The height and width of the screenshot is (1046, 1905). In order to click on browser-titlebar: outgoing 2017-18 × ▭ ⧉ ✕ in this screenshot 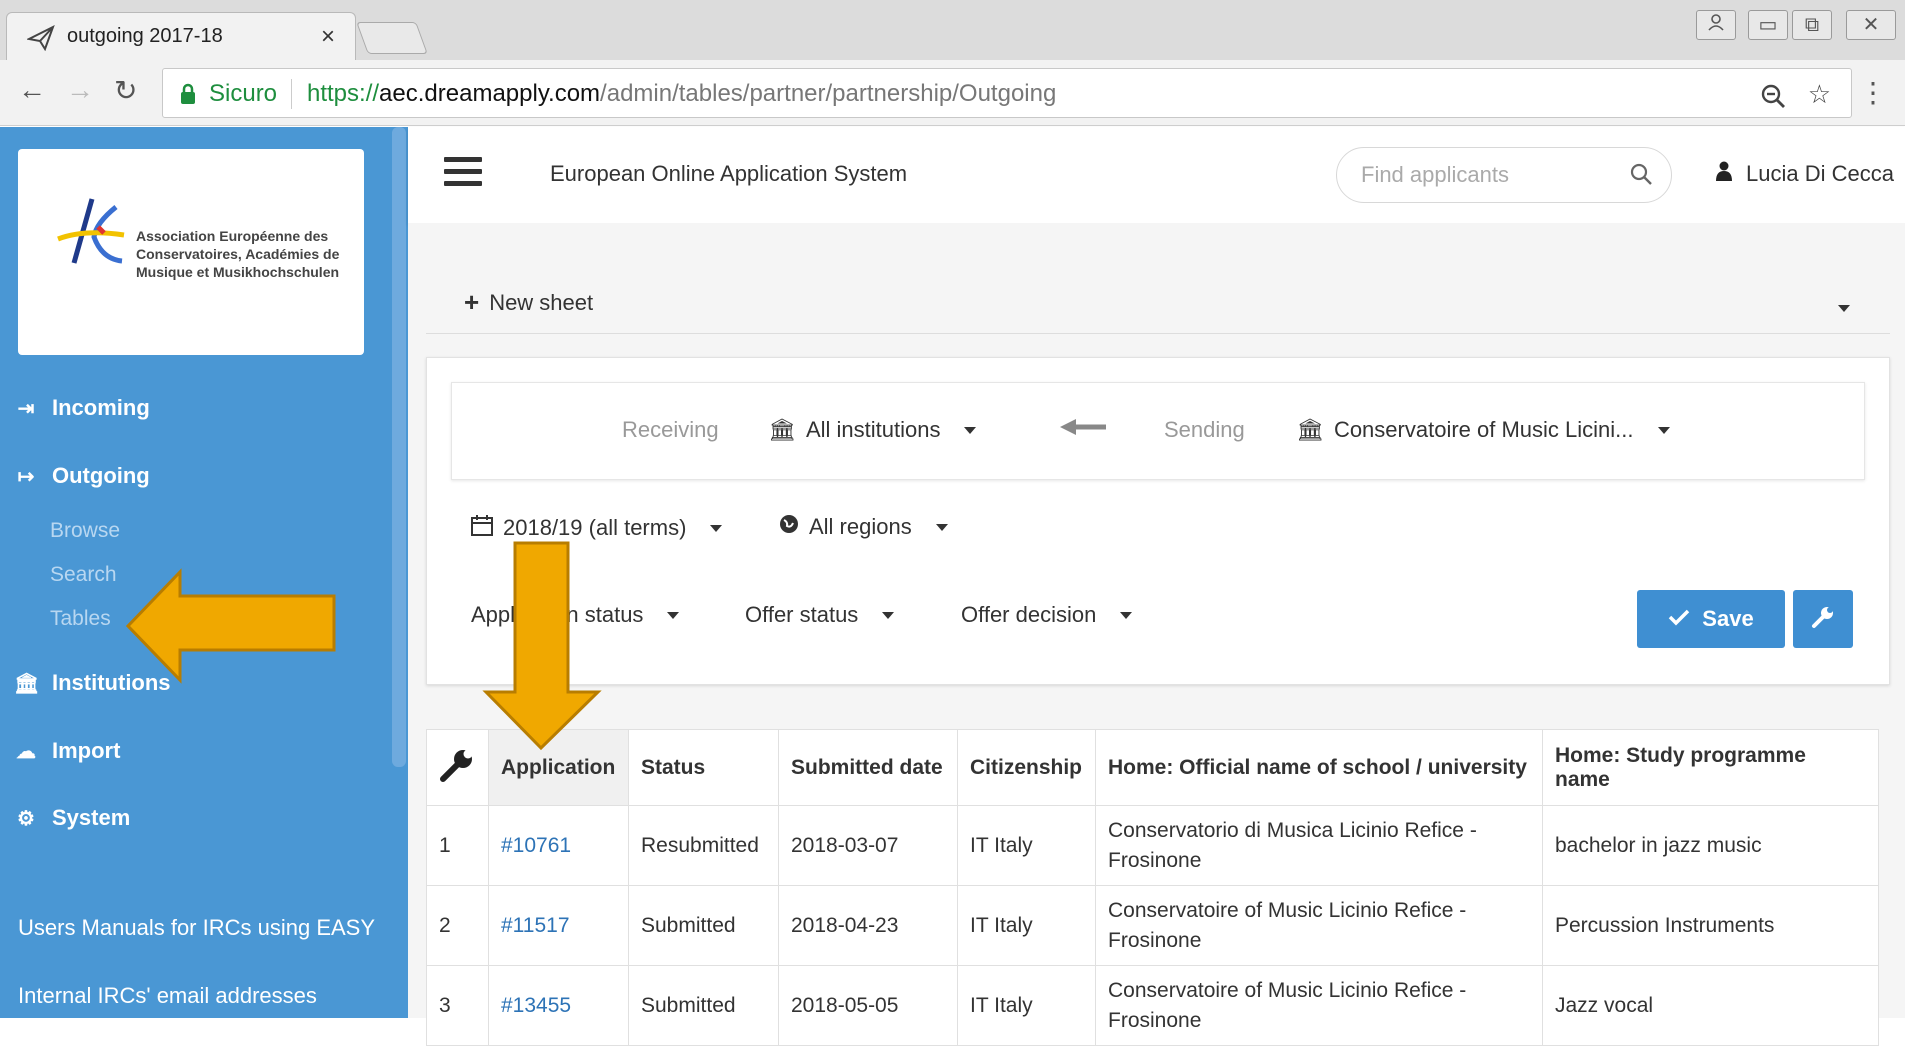, I will do `click(952, 30)`.